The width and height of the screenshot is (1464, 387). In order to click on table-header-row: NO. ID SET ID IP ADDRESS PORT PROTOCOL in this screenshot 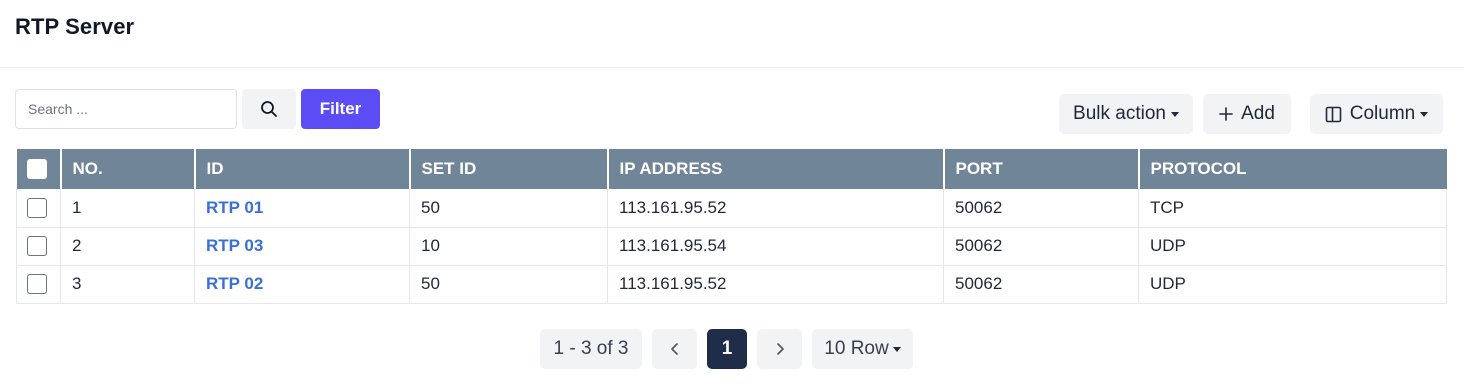, I will do `click(731, 169)`.